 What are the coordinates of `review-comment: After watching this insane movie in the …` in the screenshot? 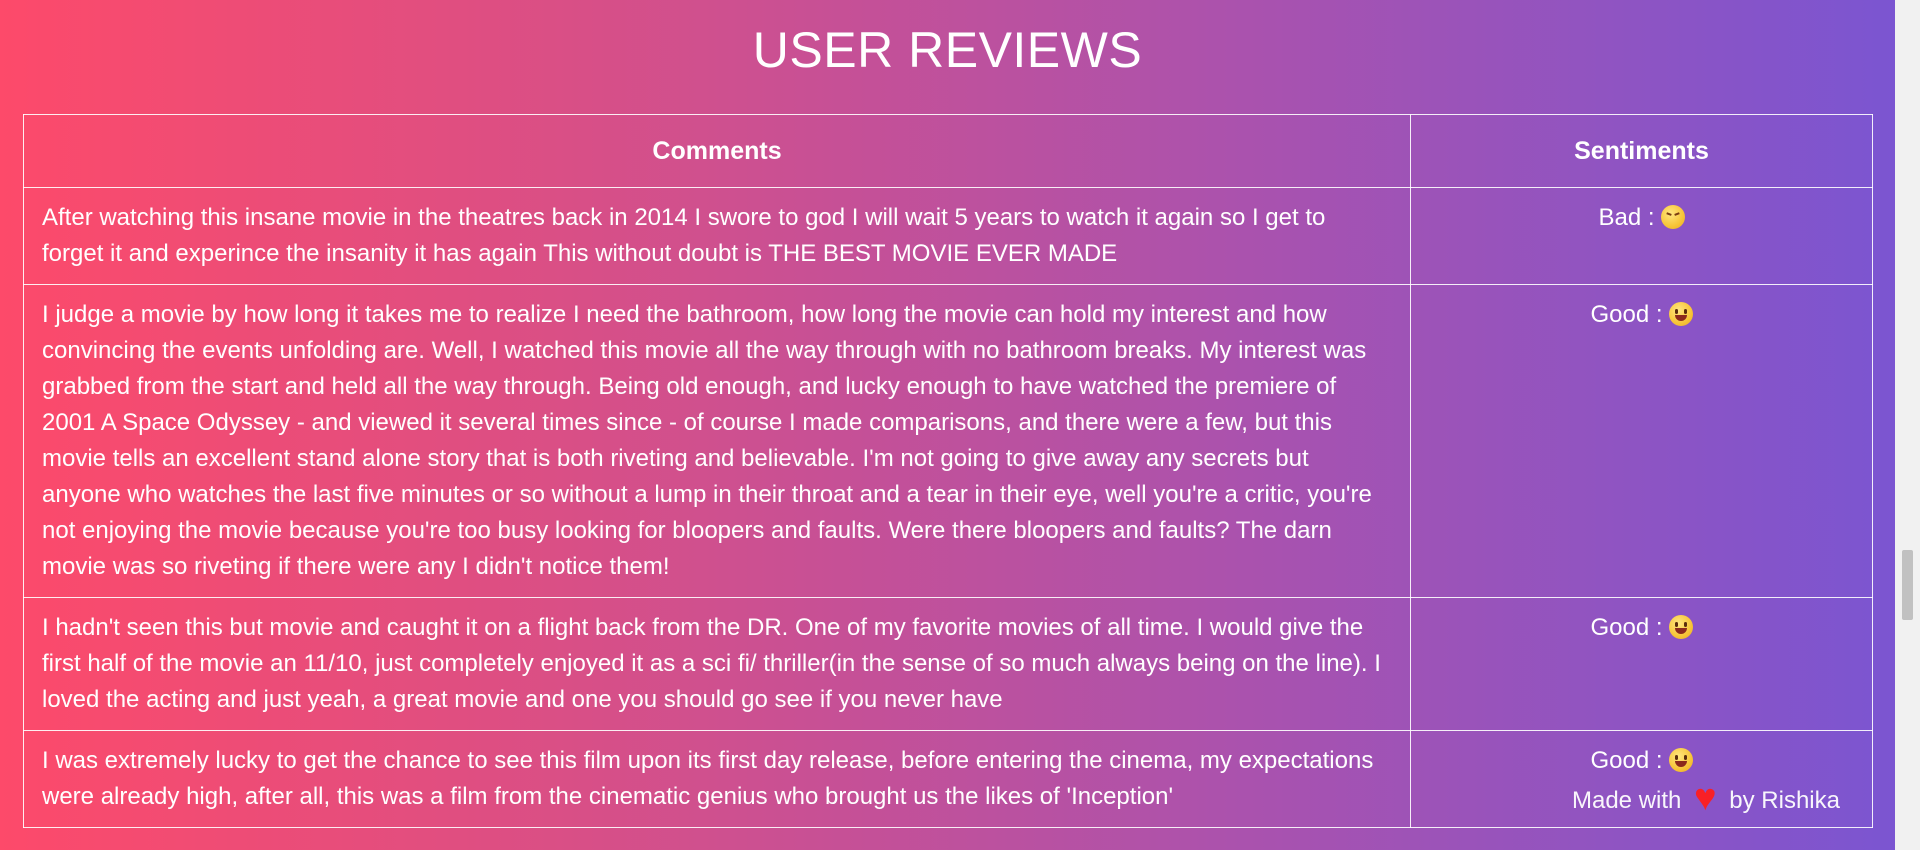 It's located at (717, 236).